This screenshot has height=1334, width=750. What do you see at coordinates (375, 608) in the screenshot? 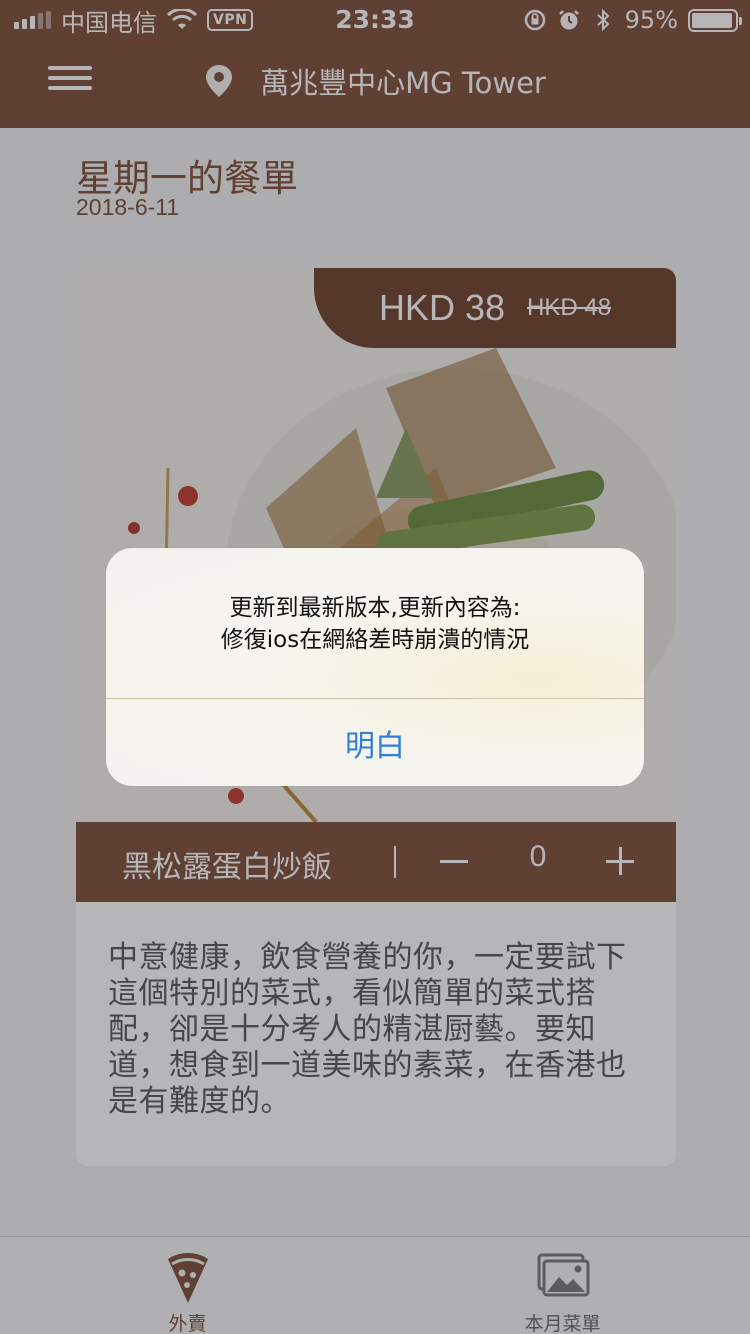
I see `alert-message-line-1: 更新到最新版本,更新內容為:` at bounding box center [375, 608].